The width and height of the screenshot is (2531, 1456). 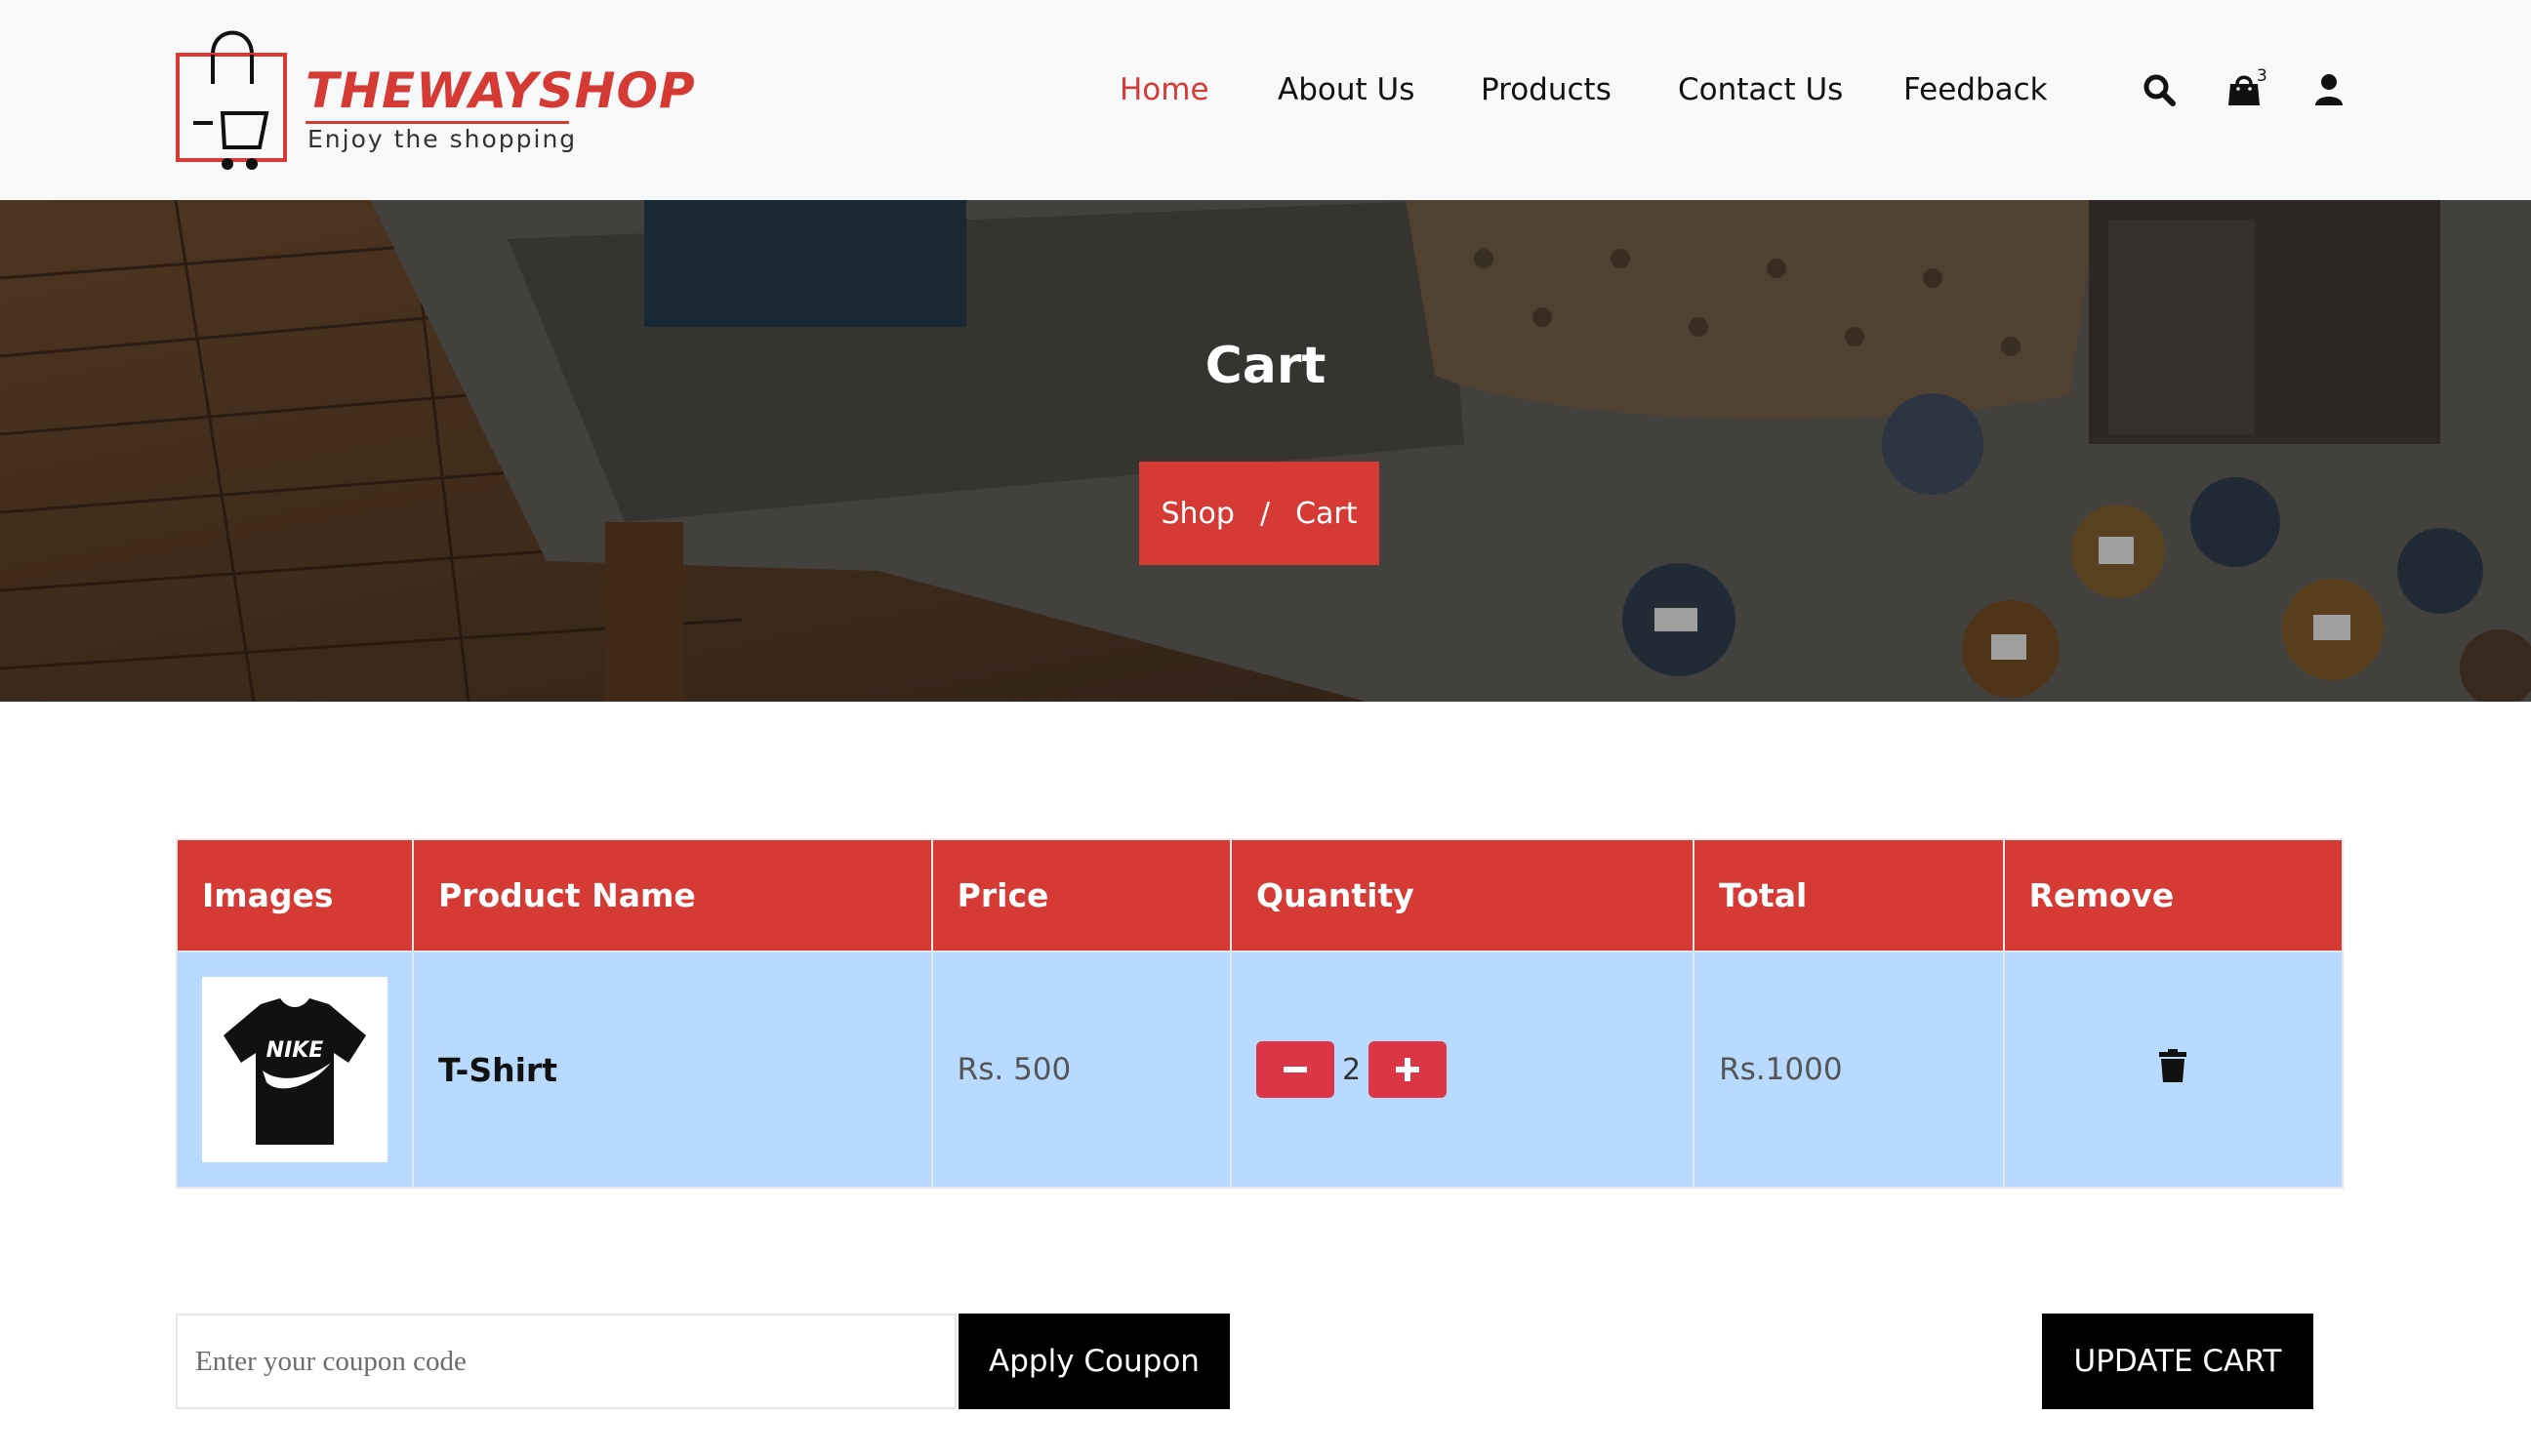 I want to click on breadcrumb-current: Cart, so click(x=1326, y=513).